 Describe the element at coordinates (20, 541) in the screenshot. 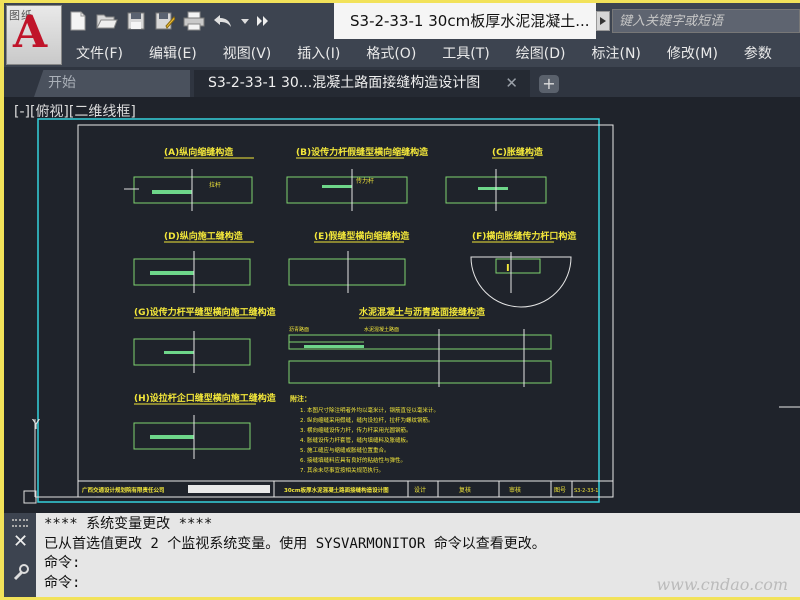

I see `close-command-icon: ✕` at that location.